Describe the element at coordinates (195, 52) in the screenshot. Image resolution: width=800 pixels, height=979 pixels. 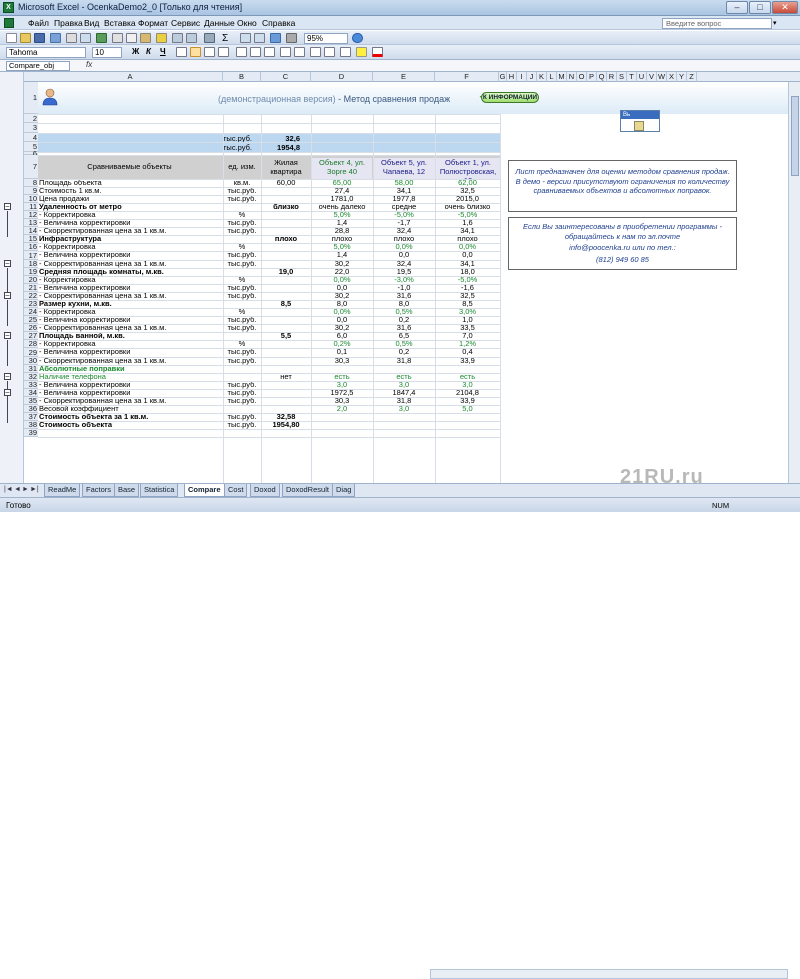
I see `align-center-icon` at that location.